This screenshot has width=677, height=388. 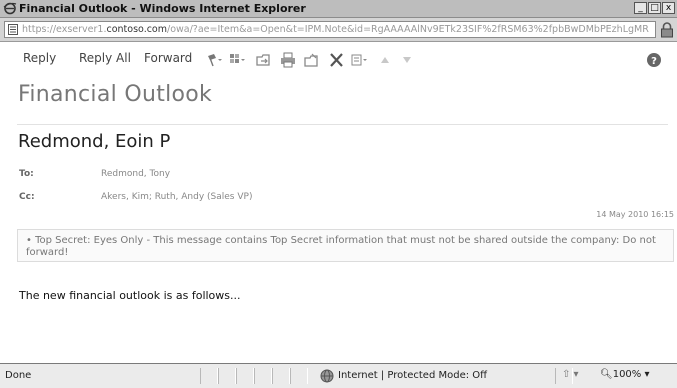 What do you see at coordinates (13, 29) in the screenshot?
I see `page-icon` at bounding box center [13, 29].